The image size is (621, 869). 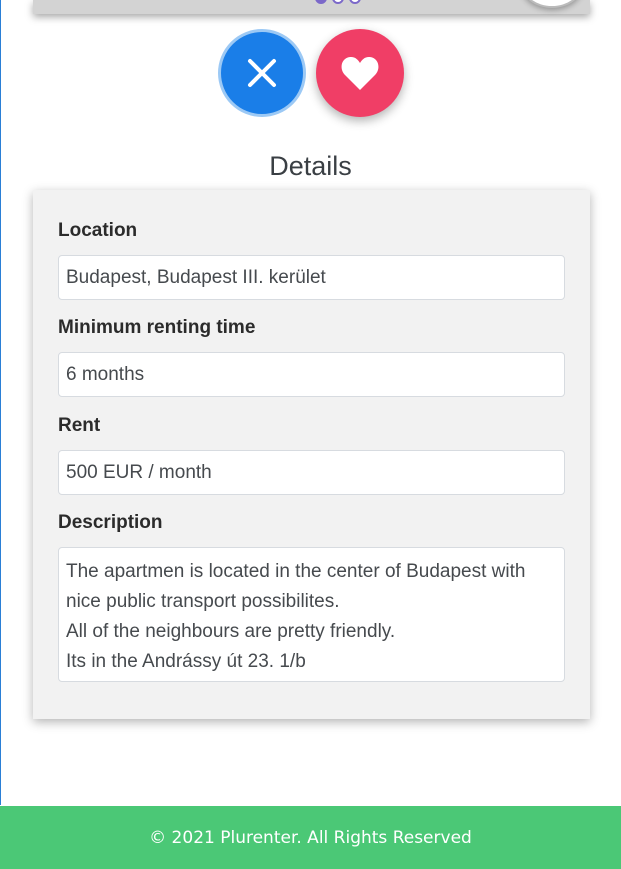 I want to click on heart-icon, so click(x=360, y=73).